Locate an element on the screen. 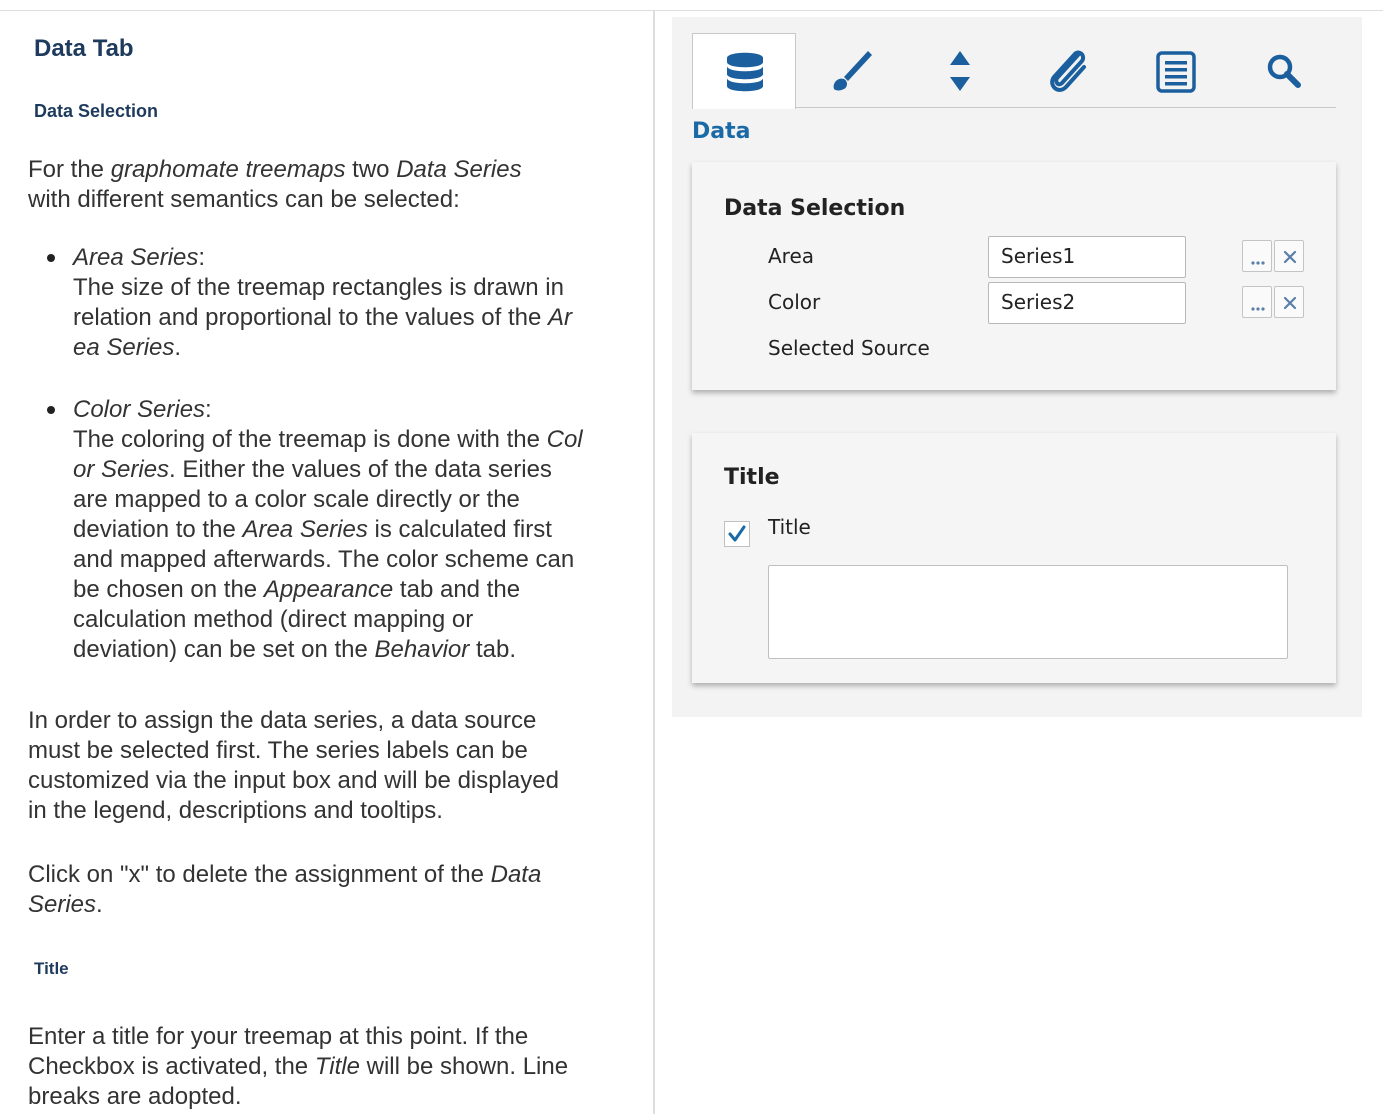 Image resolution: width=1383 pixels, height=1114 pixels. search-icon is located at coordinates (1284, 71).